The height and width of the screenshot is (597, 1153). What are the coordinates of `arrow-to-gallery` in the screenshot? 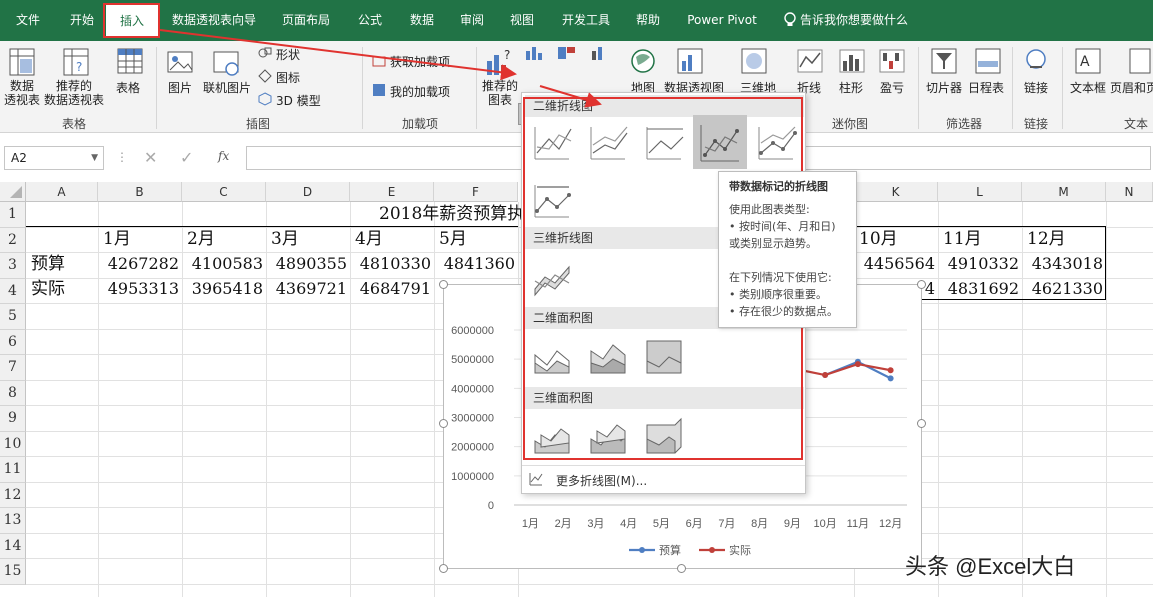 It's located at (570, 96).